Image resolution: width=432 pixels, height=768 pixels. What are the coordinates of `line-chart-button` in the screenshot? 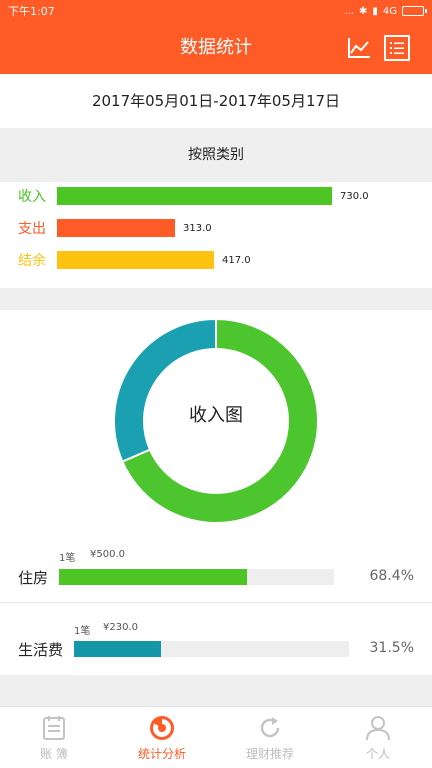 It's located at (359, 48).